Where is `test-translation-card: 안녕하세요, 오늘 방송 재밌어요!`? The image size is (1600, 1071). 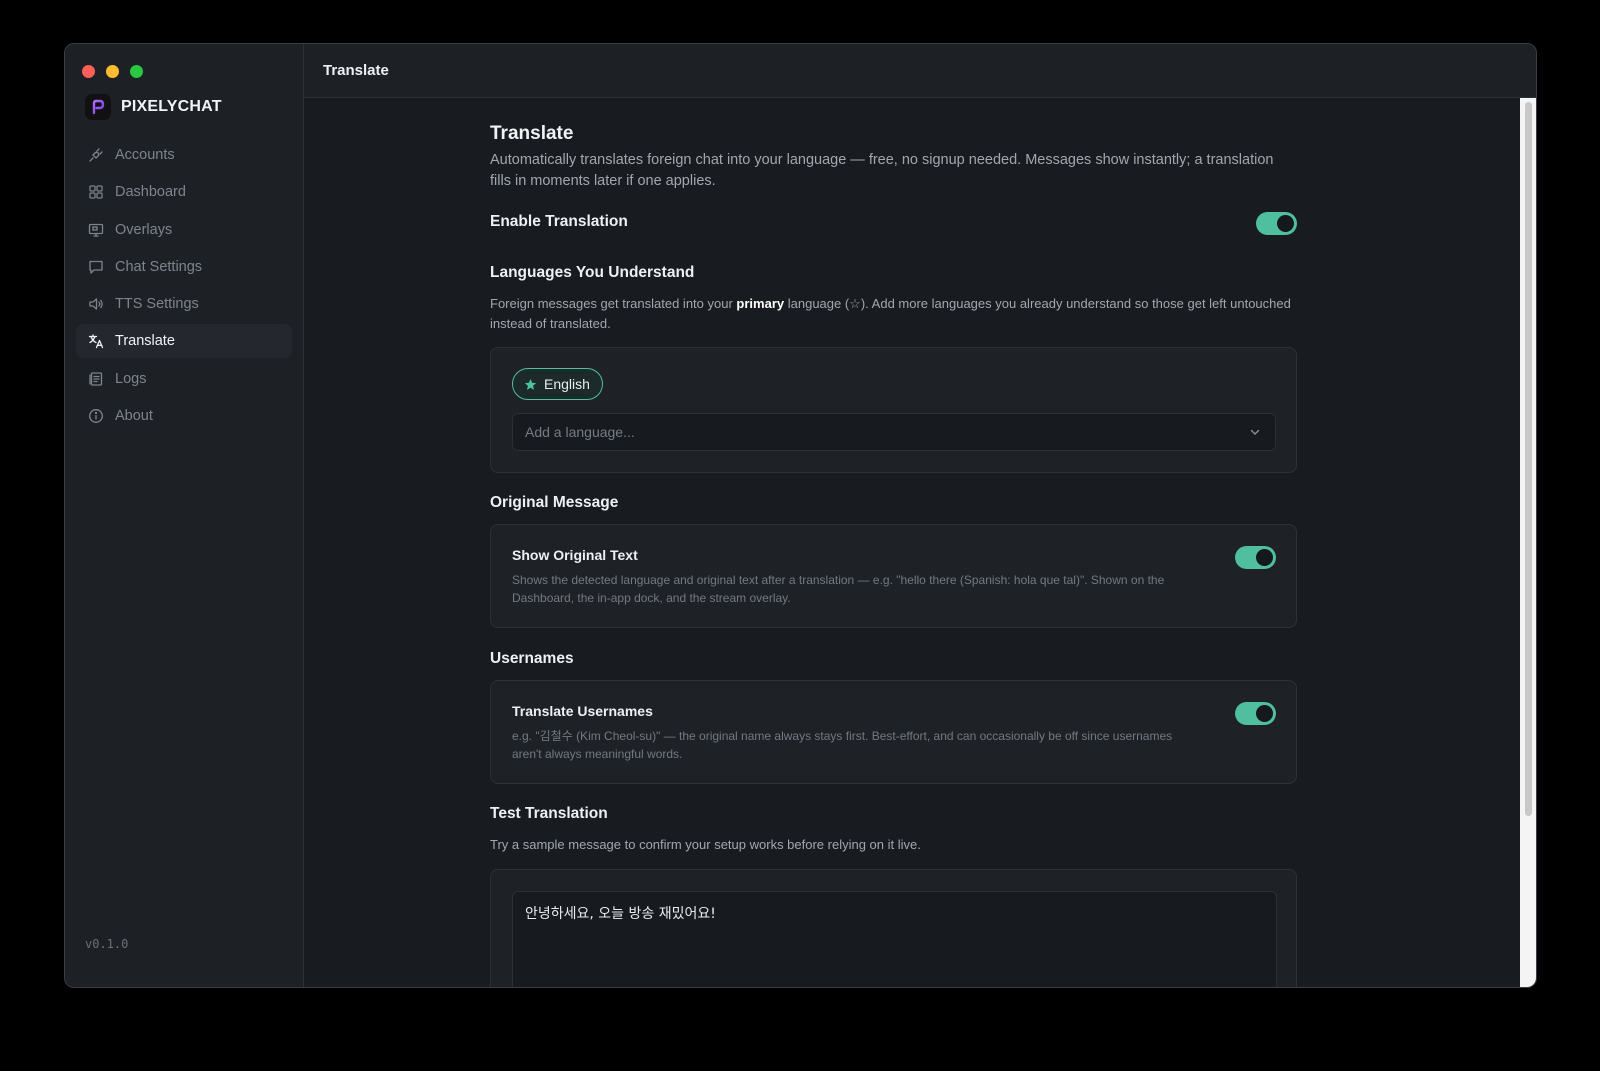
test-translation-card: 안녕하세요, 오늘 방송 재밌어요! is located at coordinates (893, 928).